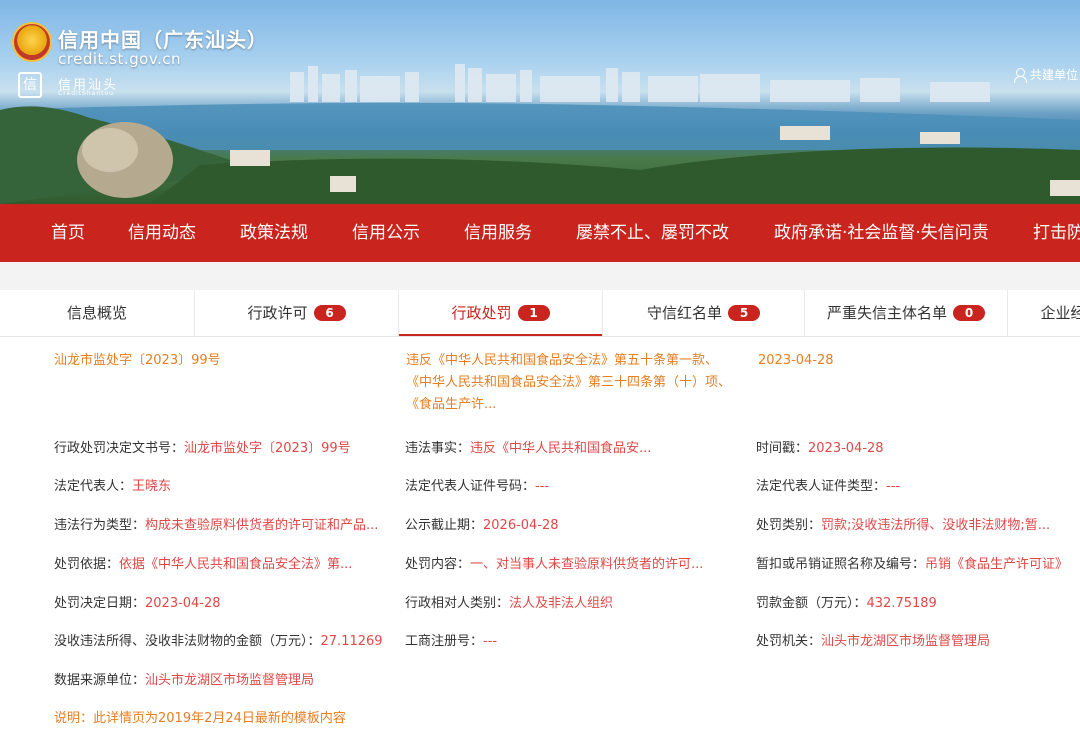 This screenshot has width=1080, height=744. I want to click on nav-item-credit-disclosure: 信用公示, so click(386, 233).